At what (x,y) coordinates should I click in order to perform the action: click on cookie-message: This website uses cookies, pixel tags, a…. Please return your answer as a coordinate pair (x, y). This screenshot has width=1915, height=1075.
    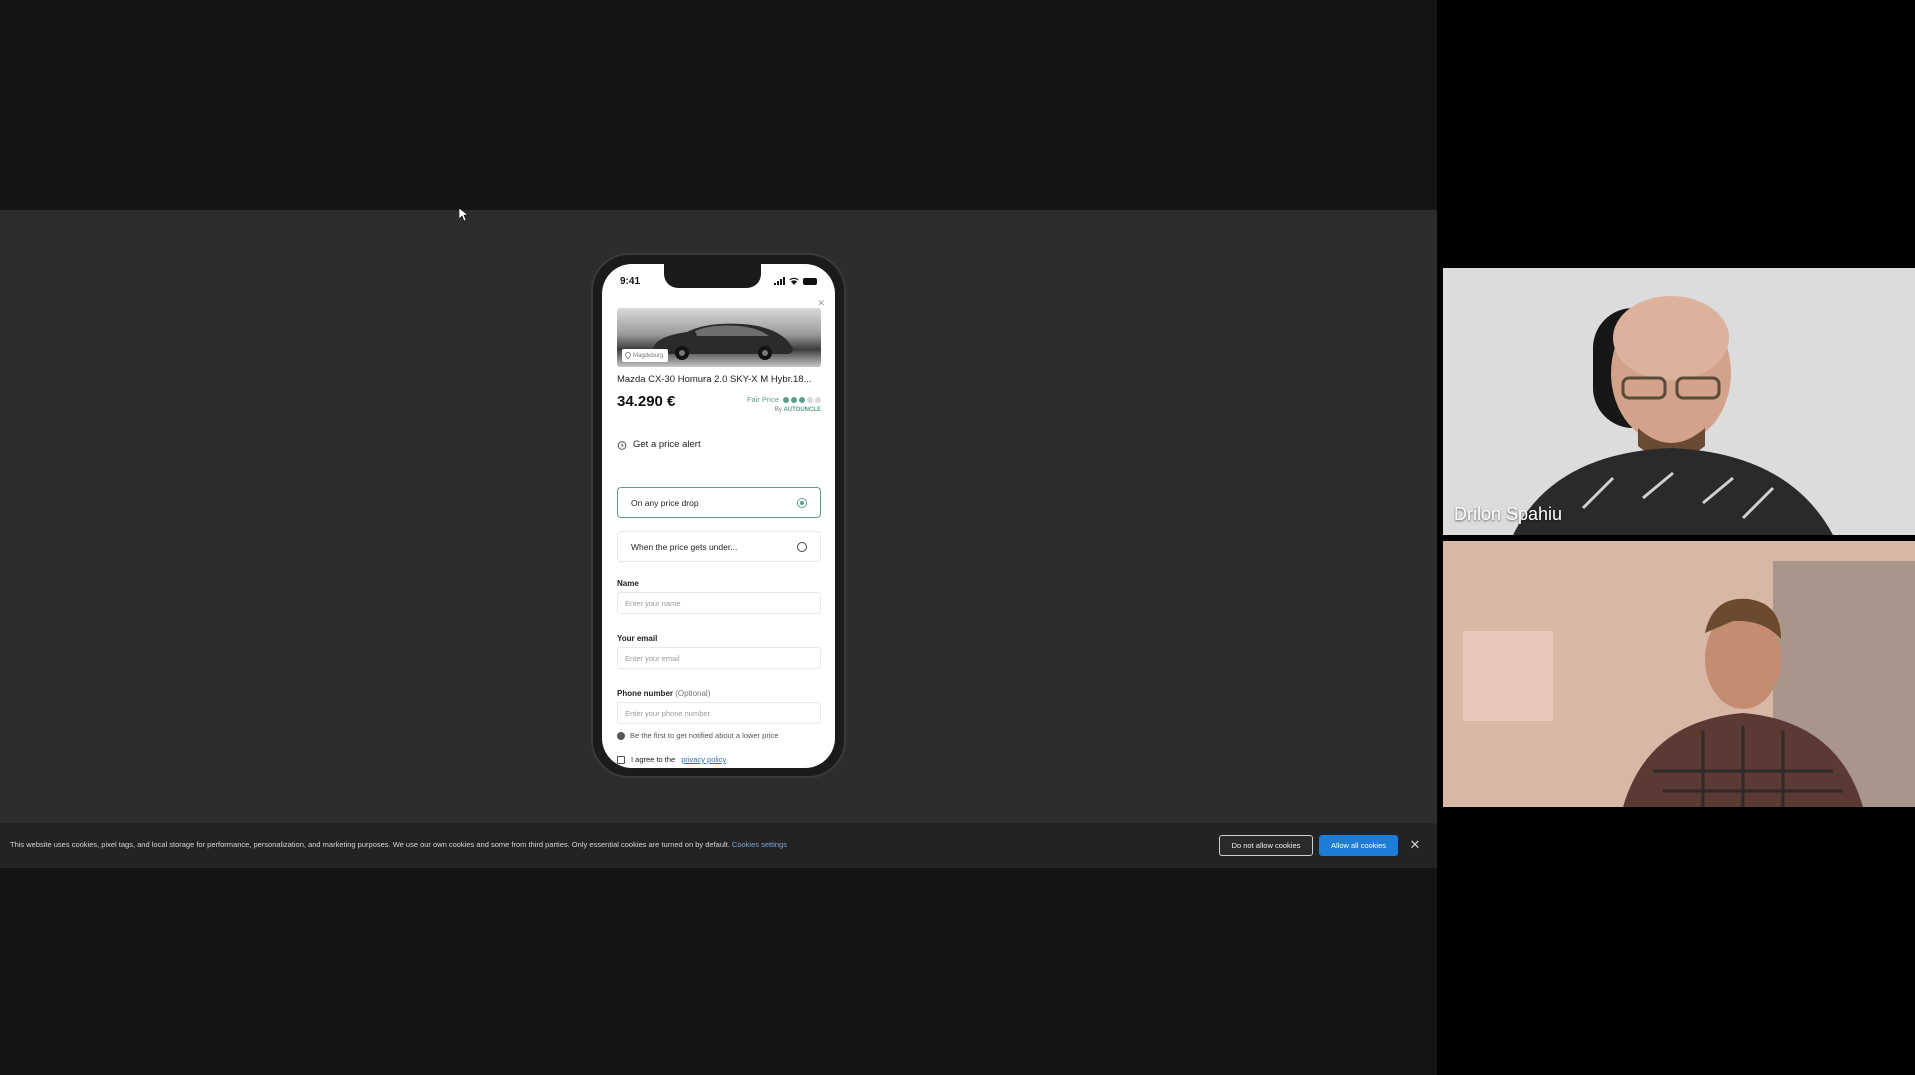
    Looking at the image, I should click on (398, 844).